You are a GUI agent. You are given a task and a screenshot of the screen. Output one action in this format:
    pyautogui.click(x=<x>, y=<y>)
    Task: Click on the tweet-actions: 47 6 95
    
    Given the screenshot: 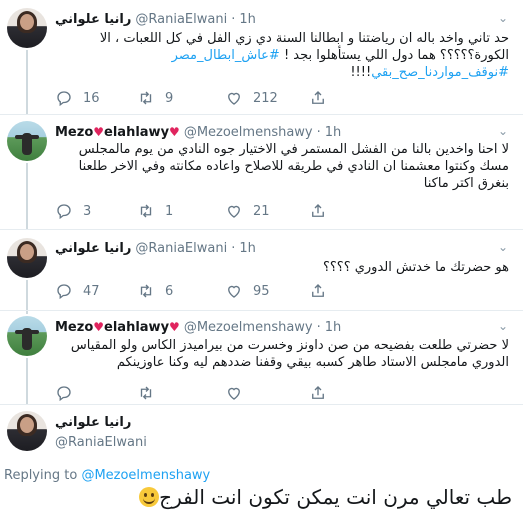 What is the action you would take?
    pyautogui.click(x=189, y=291)
    